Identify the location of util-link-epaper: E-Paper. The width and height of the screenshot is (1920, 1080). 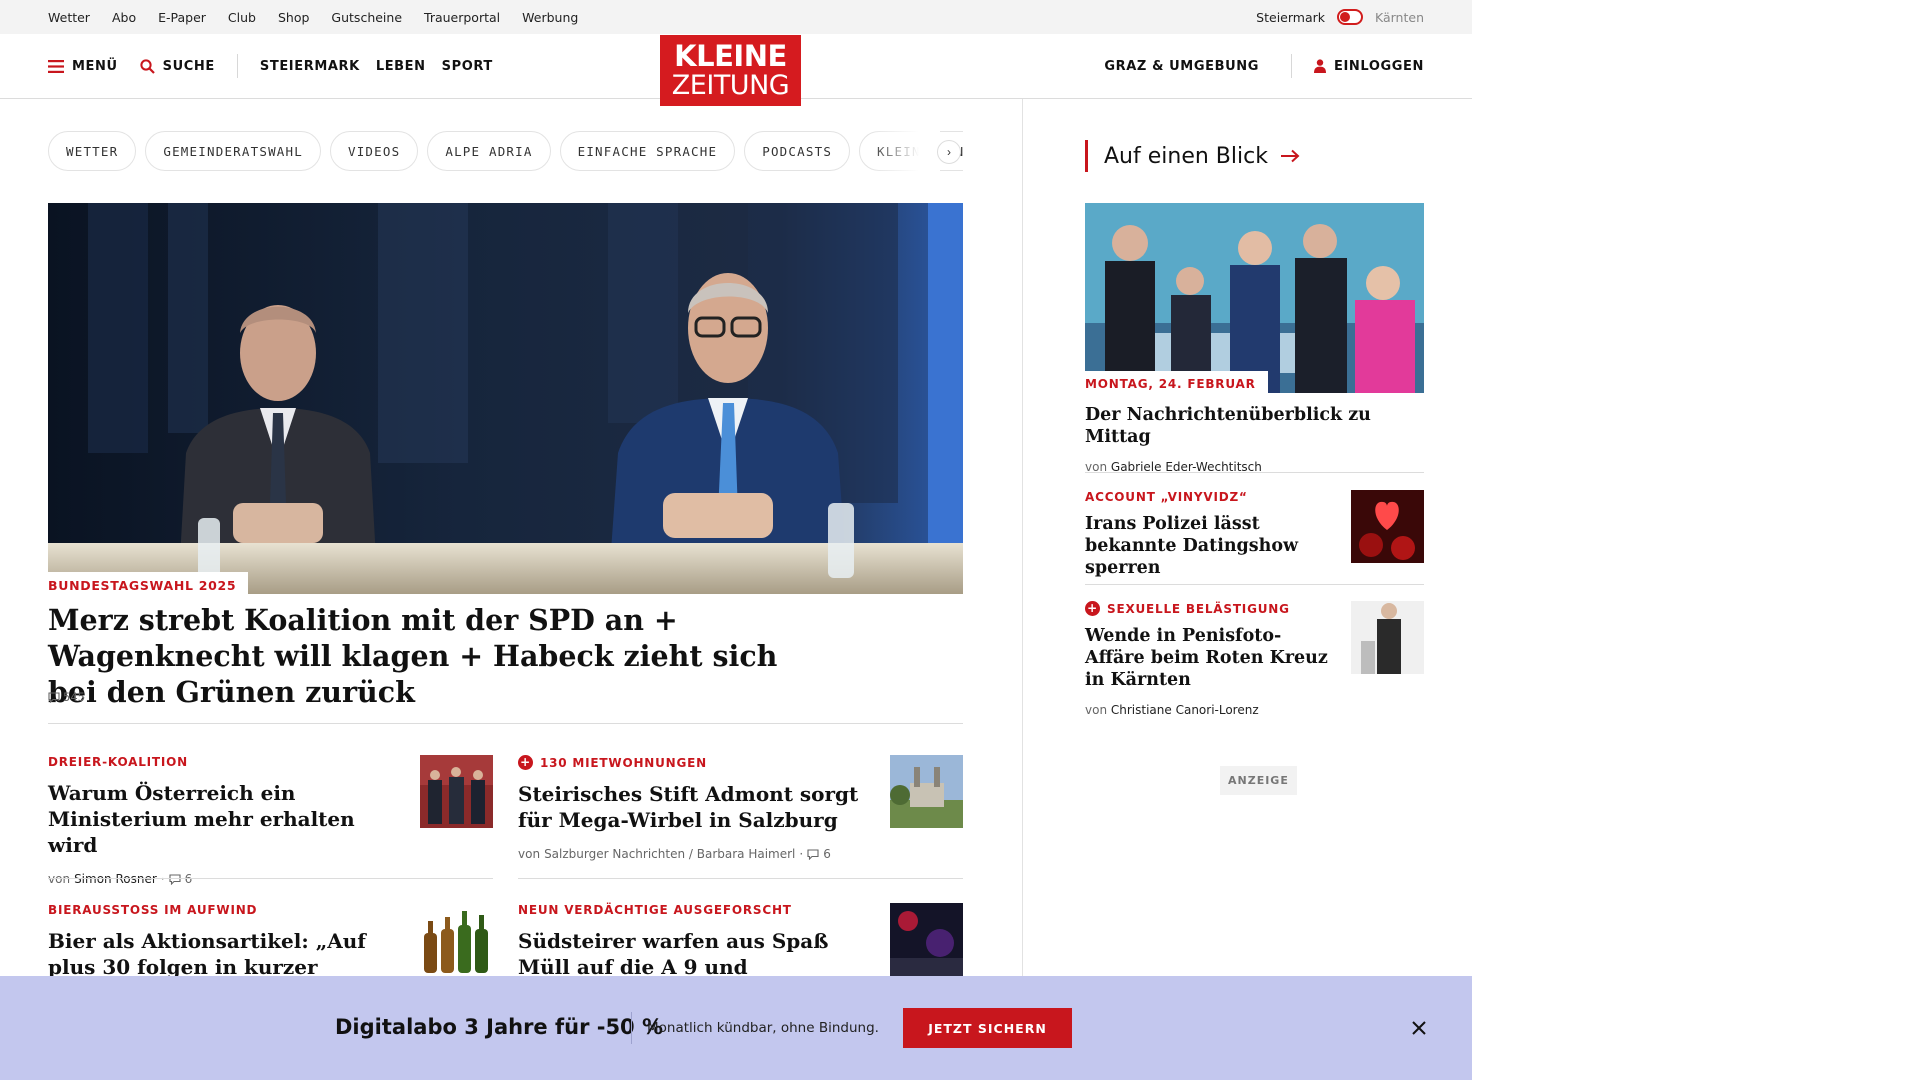
(182, 17).